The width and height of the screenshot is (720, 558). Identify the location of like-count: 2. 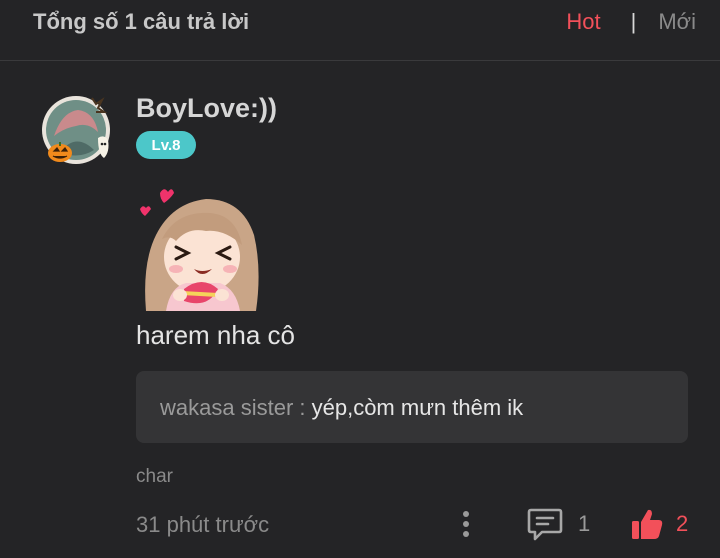
(682, 523).